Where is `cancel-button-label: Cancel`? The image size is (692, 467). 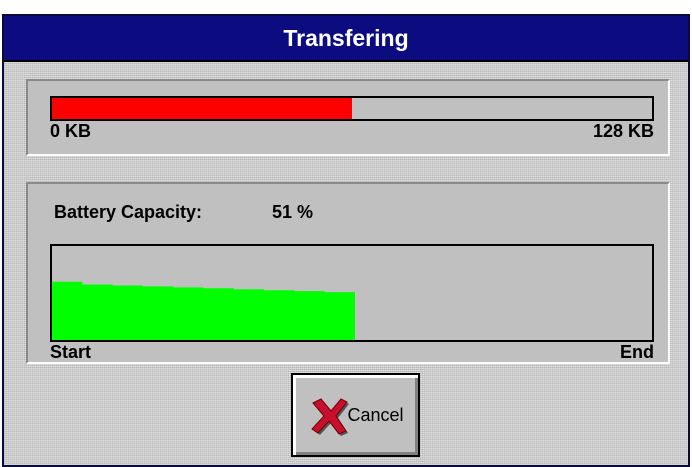
cancel-button-label: Cancel is located at coordinates (375, 414).